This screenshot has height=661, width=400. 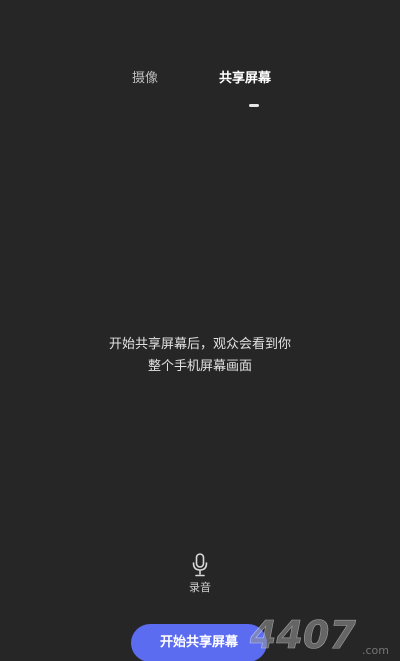 I want to click on record-audio-toggle: 录音, so click(x=200, y=574).